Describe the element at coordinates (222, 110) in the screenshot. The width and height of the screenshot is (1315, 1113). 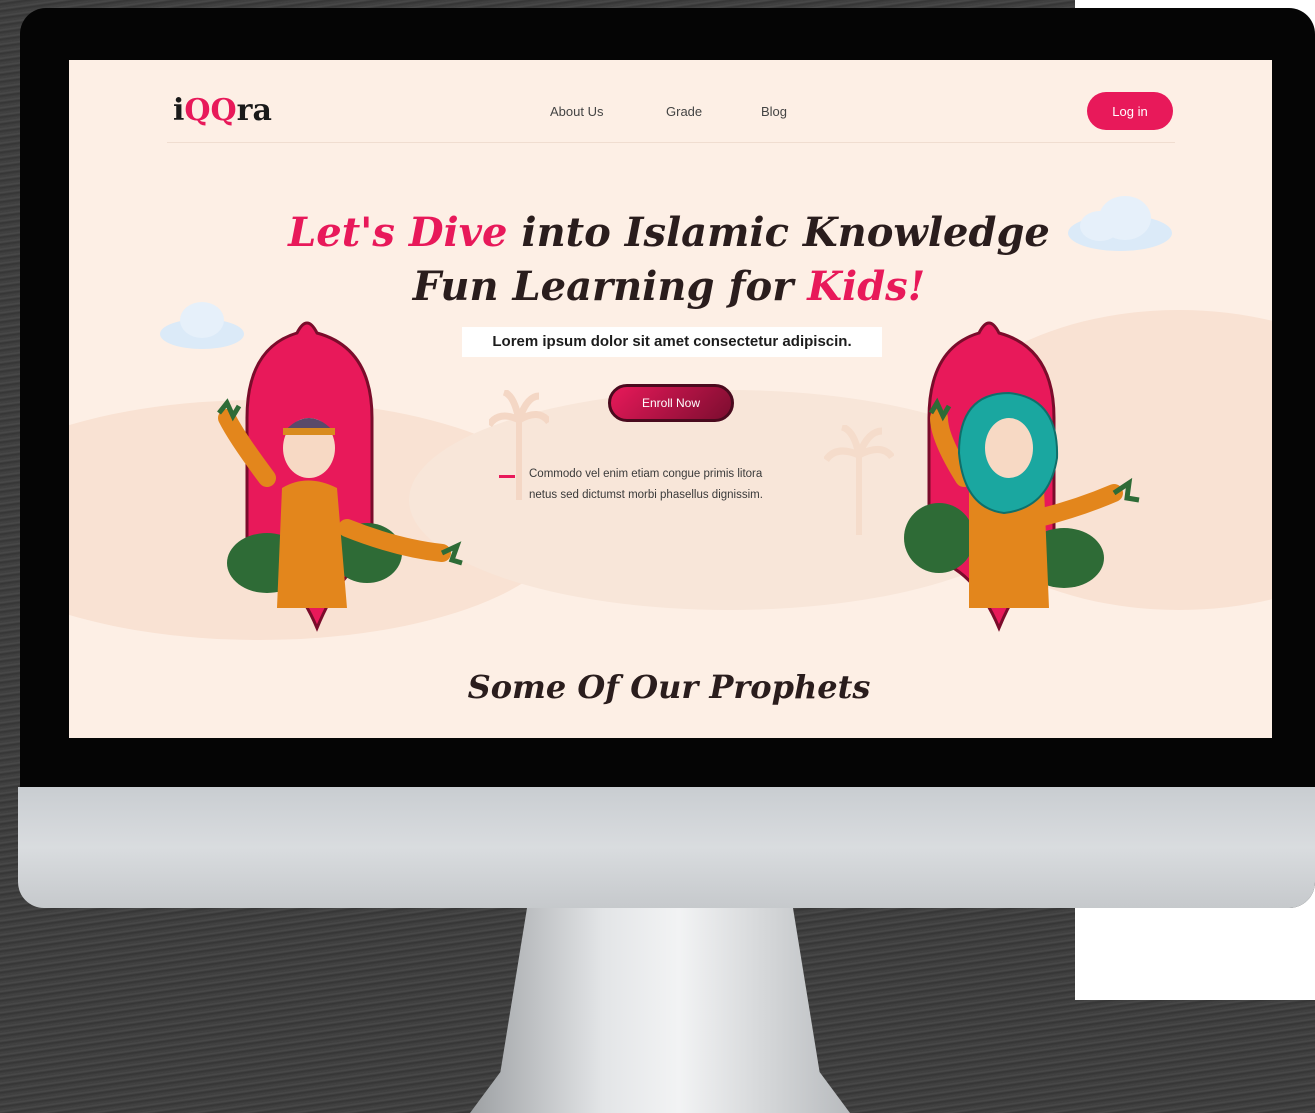
I see `logo: iQQra` at that location.